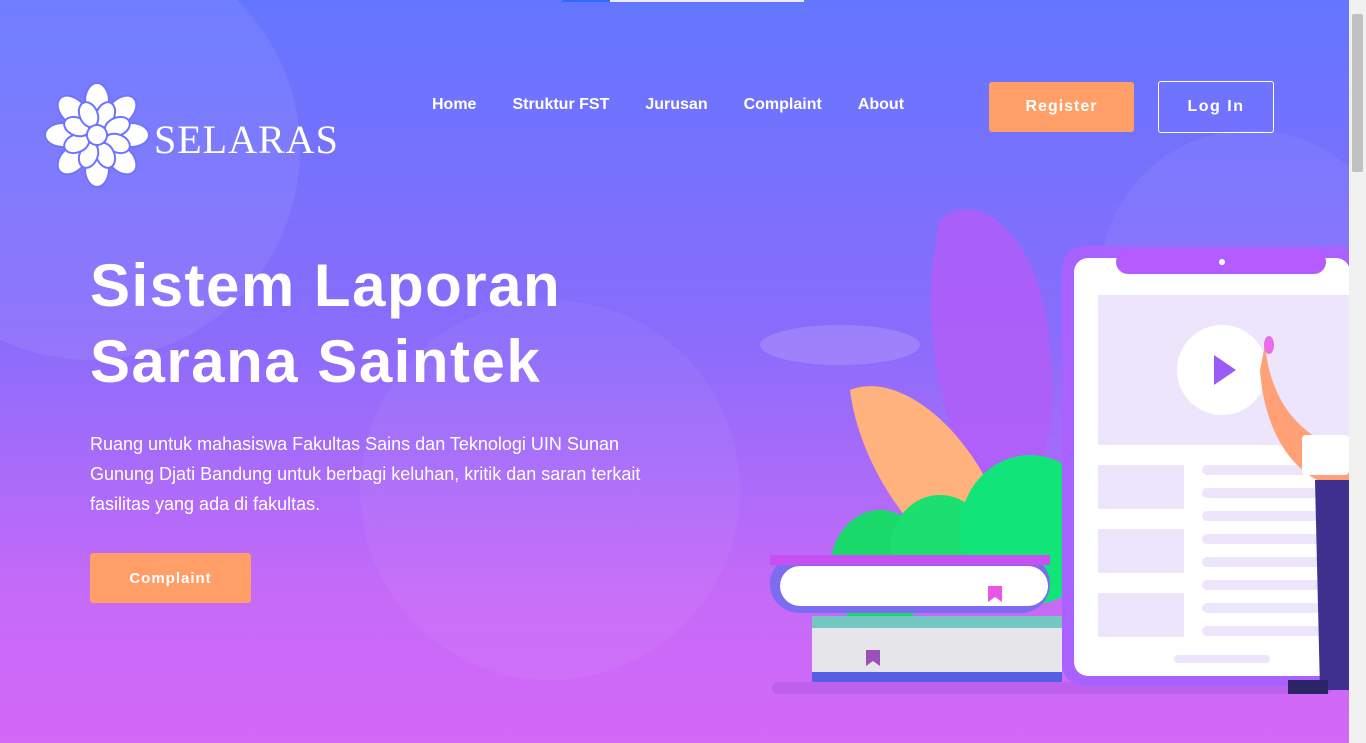  What do you see at coordinates (1357, 93) in the screenshot?
I see `scrollbar-thumb` at bounding box center [1357, 93].